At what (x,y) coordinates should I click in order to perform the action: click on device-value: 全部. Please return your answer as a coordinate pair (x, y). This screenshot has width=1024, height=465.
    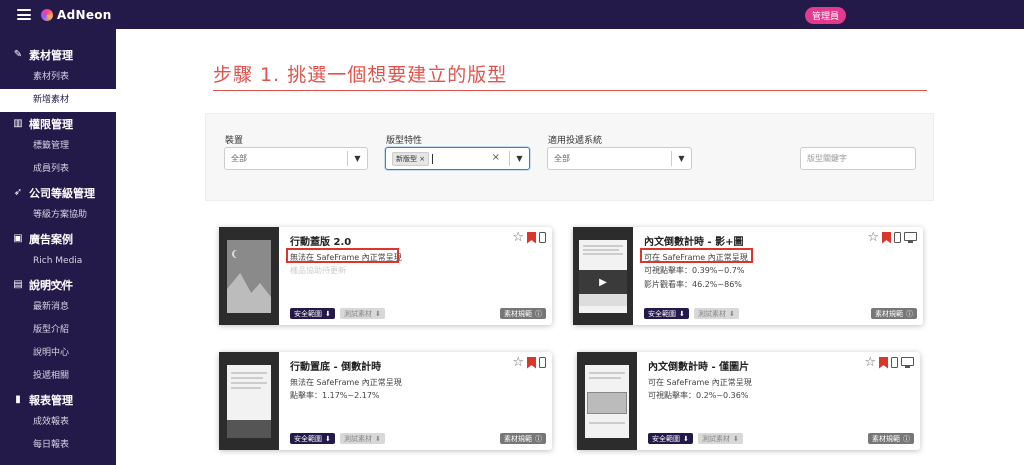
    Looking at the image, I should click on (239, 158).